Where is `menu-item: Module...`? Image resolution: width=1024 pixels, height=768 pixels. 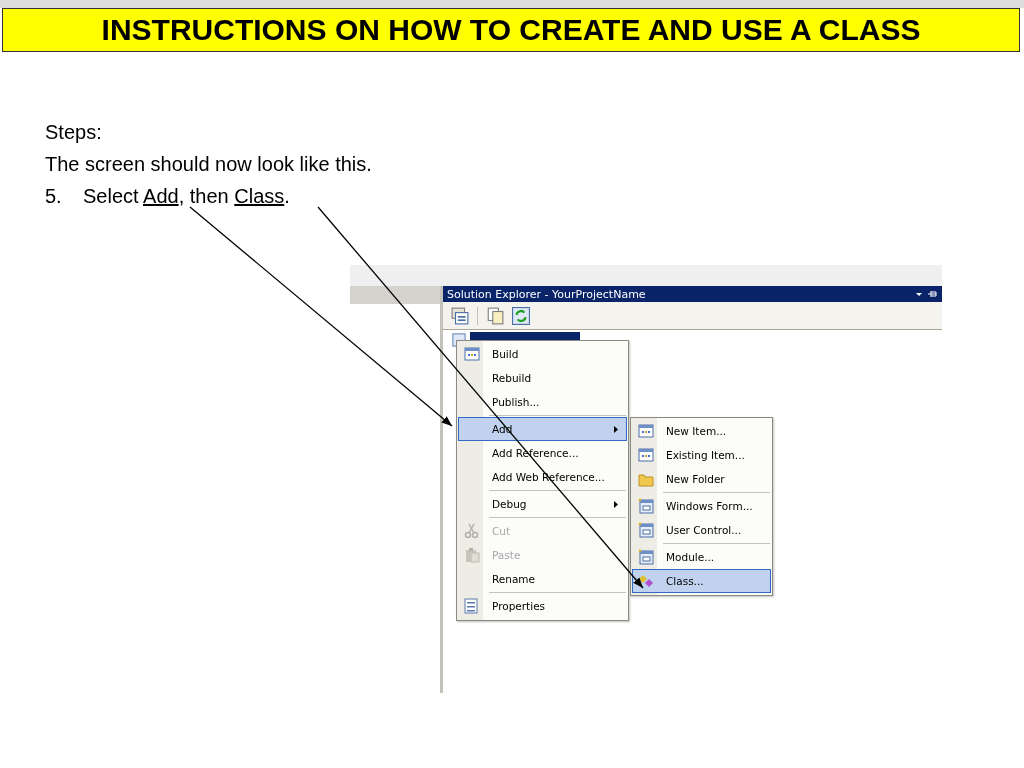 menu-item: Module... is located at coordinates (701, 557).